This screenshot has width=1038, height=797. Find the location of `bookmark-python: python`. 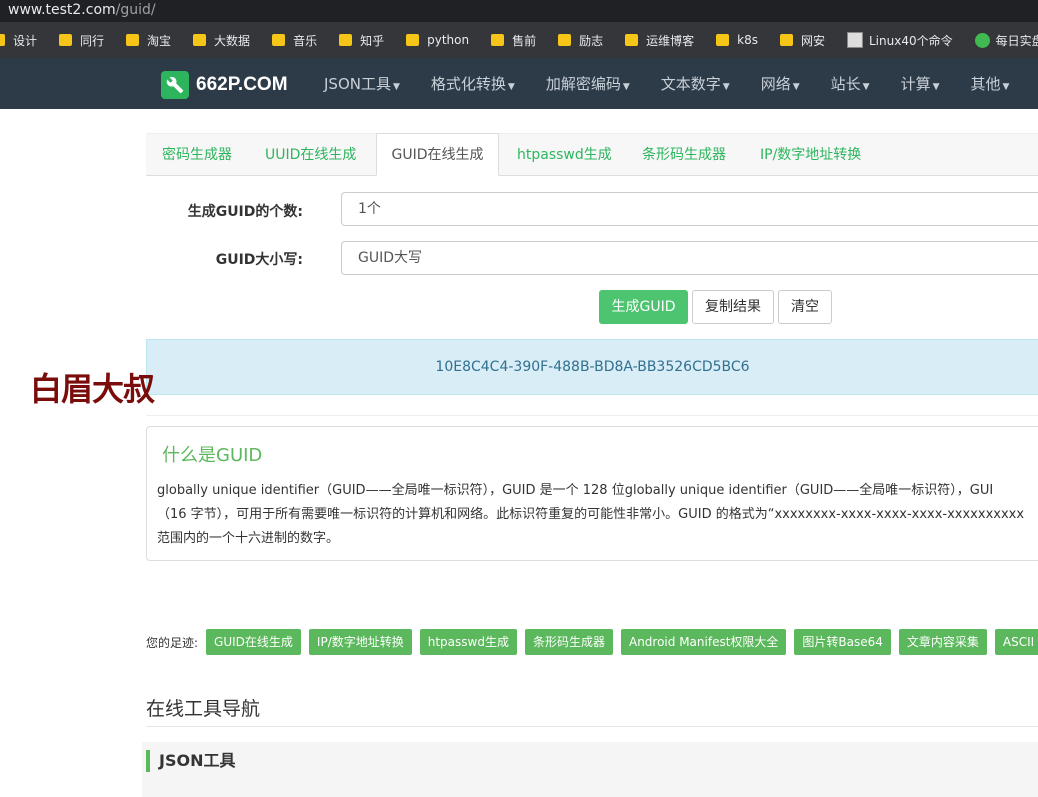

bookmark-python: python is located at coordinates (437, 40).